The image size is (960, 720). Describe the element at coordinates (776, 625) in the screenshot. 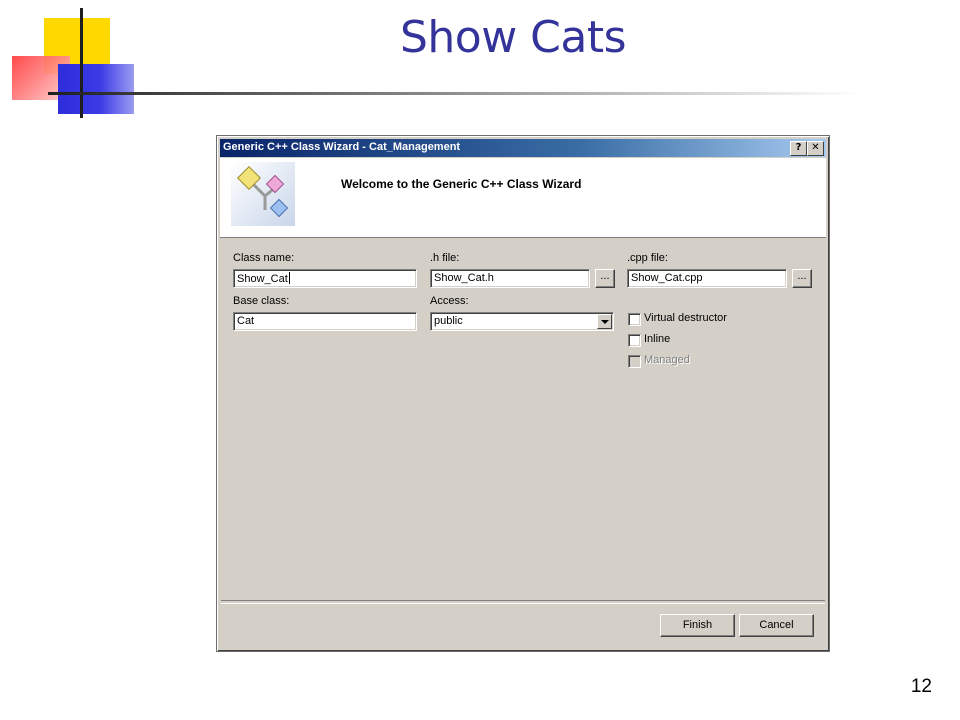

I see `cancel-button: Cancel` at that location.